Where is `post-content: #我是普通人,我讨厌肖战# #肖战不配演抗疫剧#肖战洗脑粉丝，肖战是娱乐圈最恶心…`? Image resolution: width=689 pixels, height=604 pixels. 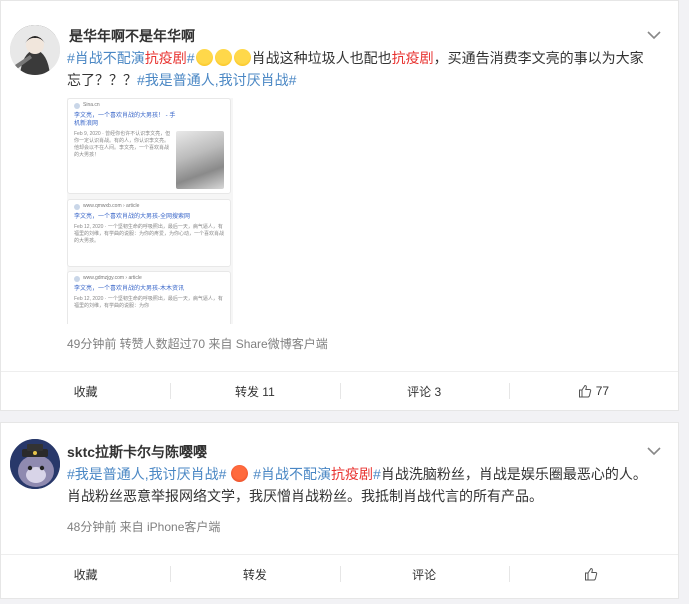 post-content: #我是普通人,我讨厌肖战# #肖战不配演抗疫剧#肖战洗脑粉丝，肖战是娱乐圈最恶心… is located at coordinates (362, 485).